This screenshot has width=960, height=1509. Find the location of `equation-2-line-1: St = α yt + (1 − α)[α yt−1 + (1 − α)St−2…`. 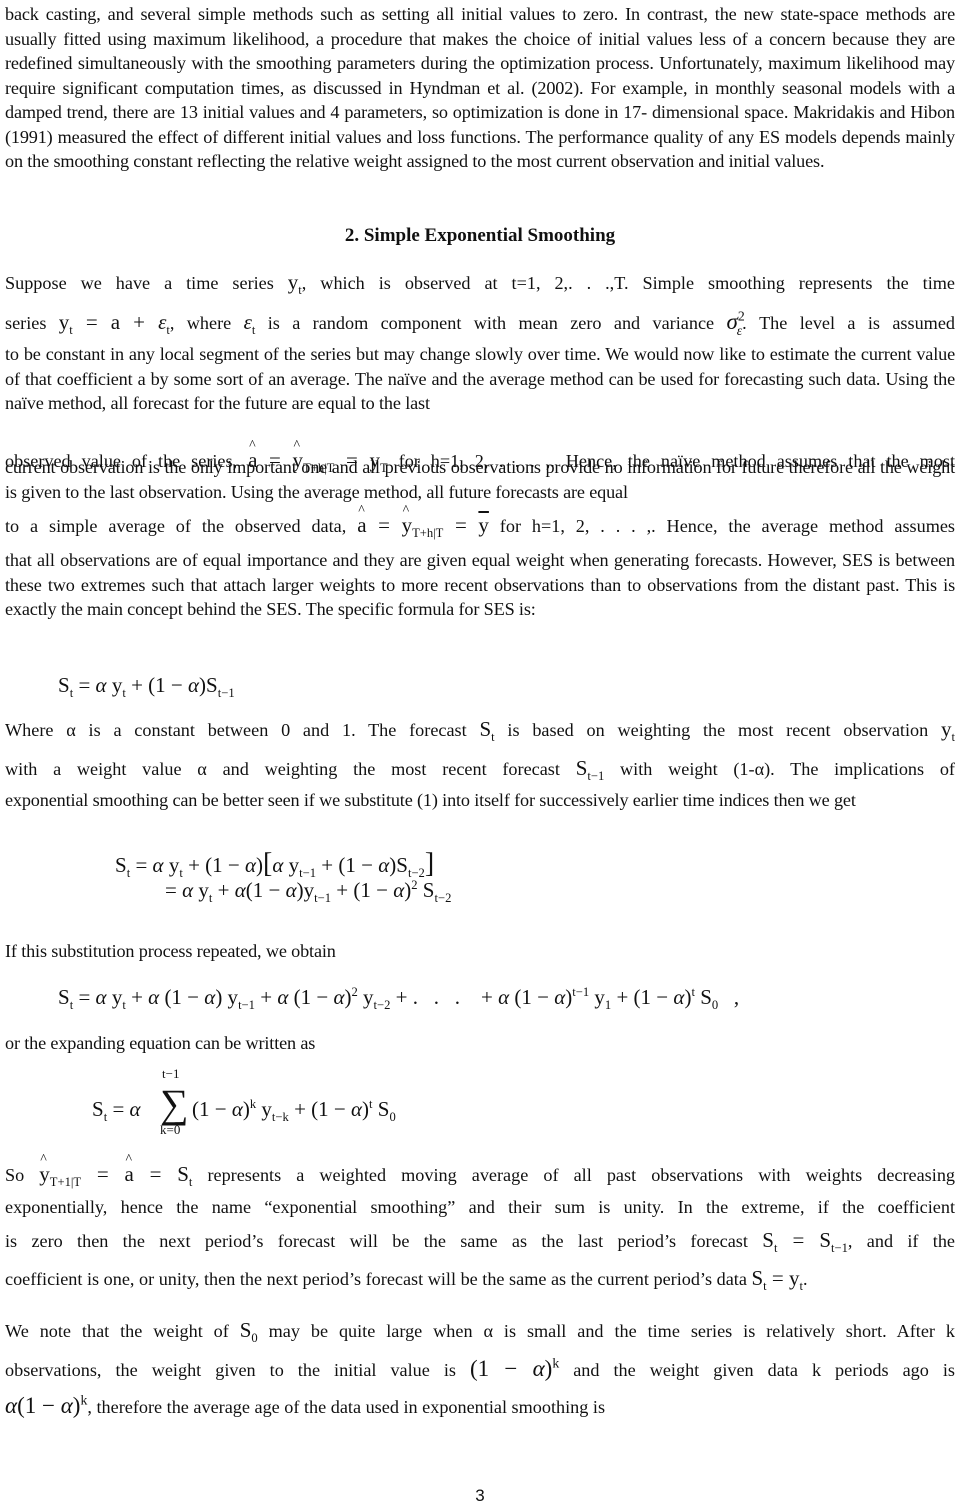

equation-2-line-1: St = α yt + (1 − α)[α yt−1 + (1 − α)St−2… is located at coordinates (275, 864).